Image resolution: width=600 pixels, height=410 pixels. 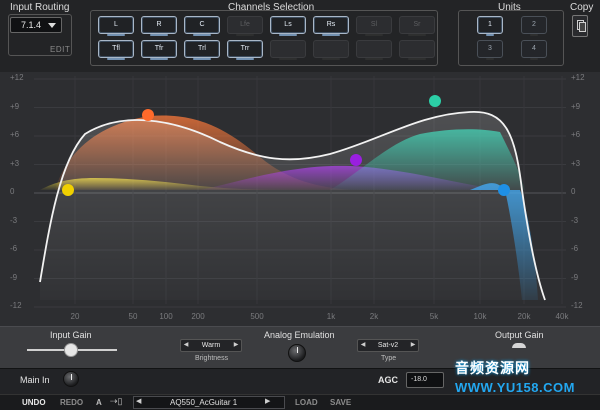 What do you see at coordinates (435, 101) in the screenshot?
I see `band-4-handle` at bounding box center [435, 101].